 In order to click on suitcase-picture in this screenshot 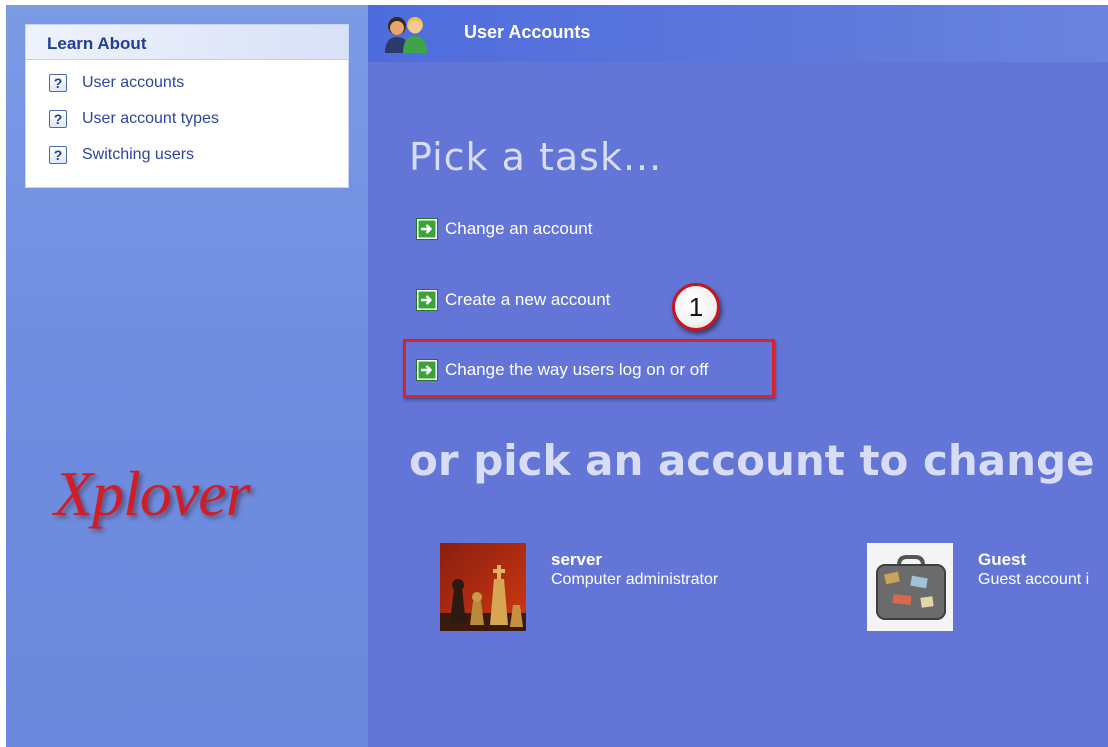, I will do `click(910, 587)`.